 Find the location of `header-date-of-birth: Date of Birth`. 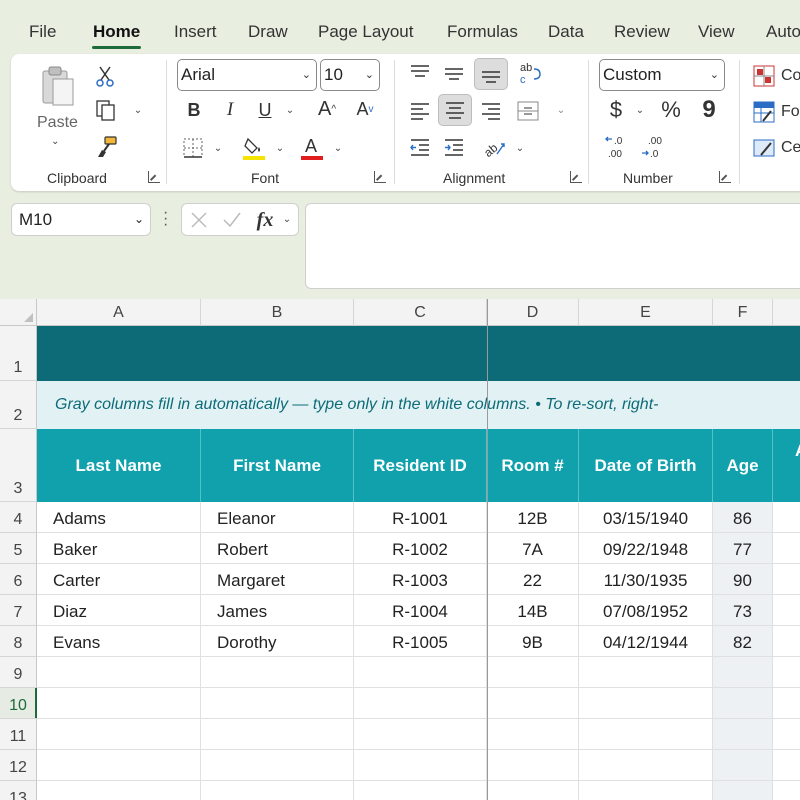

header-date-of-birth: Date of Birth is located at coordinates (646, 465).